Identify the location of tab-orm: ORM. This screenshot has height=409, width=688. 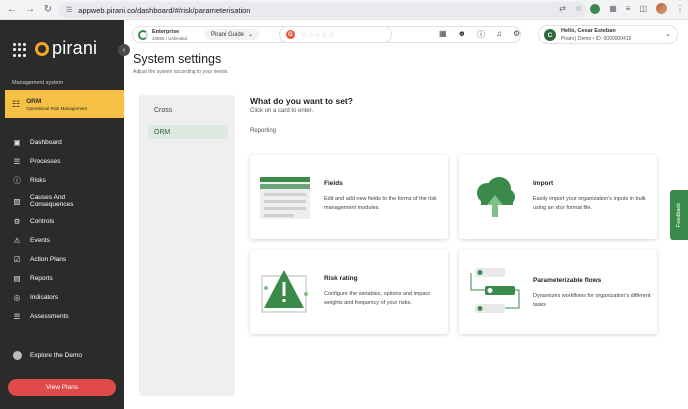
(188, 132).